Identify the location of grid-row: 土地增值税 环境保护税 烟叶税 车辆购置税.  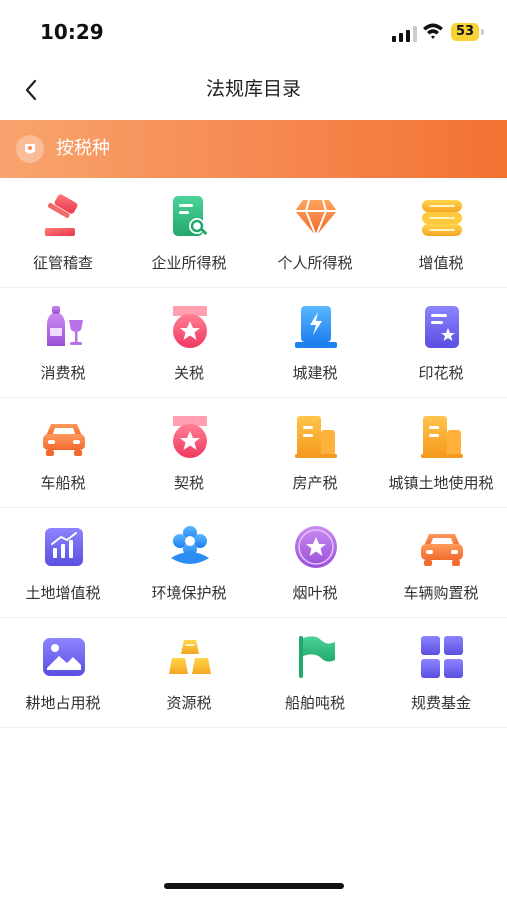
(253, 563).